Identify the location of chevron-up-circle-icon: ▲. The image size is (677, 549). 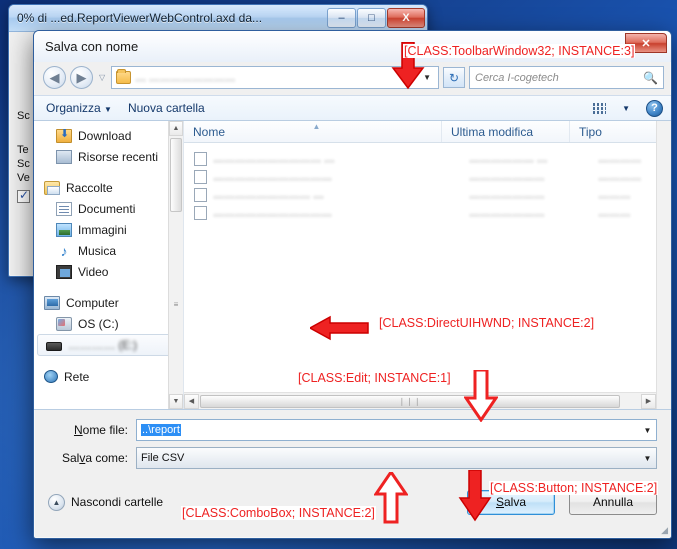
(56, 502).